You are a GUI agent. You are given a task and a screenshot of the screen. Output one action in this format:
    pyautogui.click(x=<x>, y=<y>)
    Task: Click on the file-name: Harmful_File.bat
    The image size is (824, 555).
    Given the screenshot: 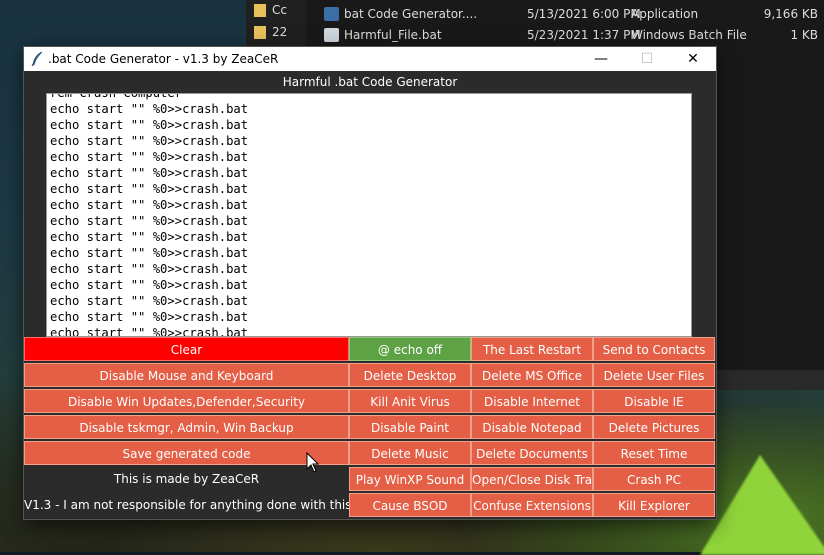 What is the action you would take?
    pyautogui.click(x=393, y=35)
    